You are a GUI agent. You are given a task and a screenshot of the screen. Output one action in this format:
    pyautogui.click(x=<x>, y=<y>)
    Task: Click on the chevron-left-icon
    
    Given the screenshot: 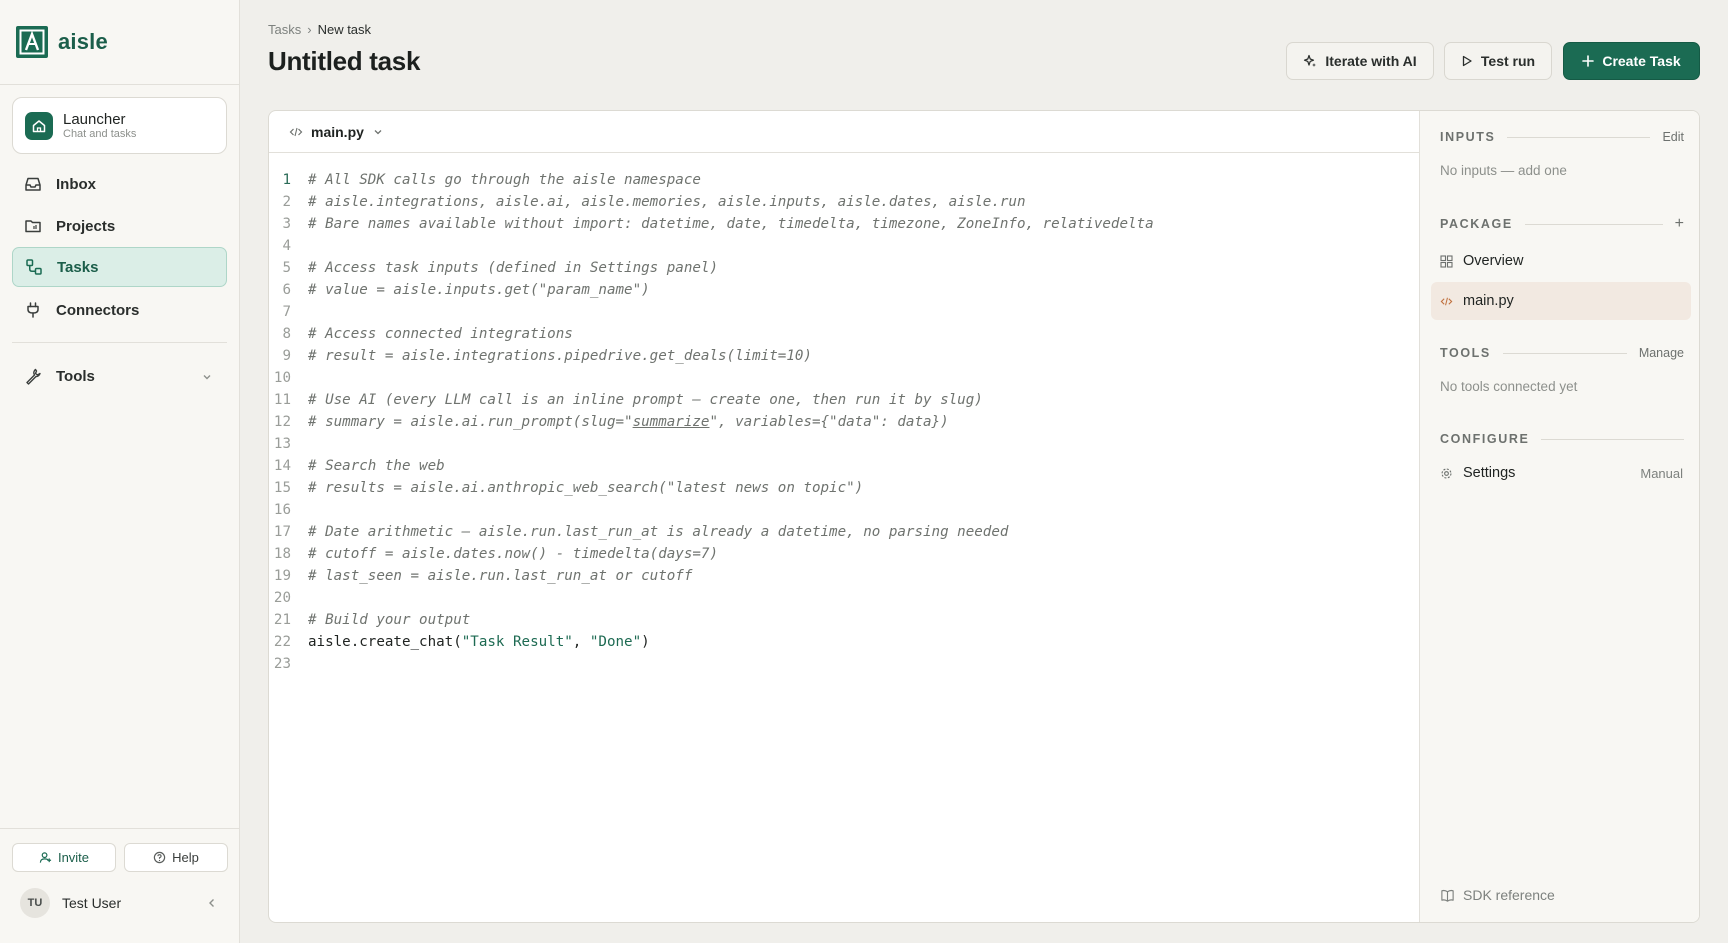 What is the action you would take?
    pyautogui.click(x=212, y=905)
    